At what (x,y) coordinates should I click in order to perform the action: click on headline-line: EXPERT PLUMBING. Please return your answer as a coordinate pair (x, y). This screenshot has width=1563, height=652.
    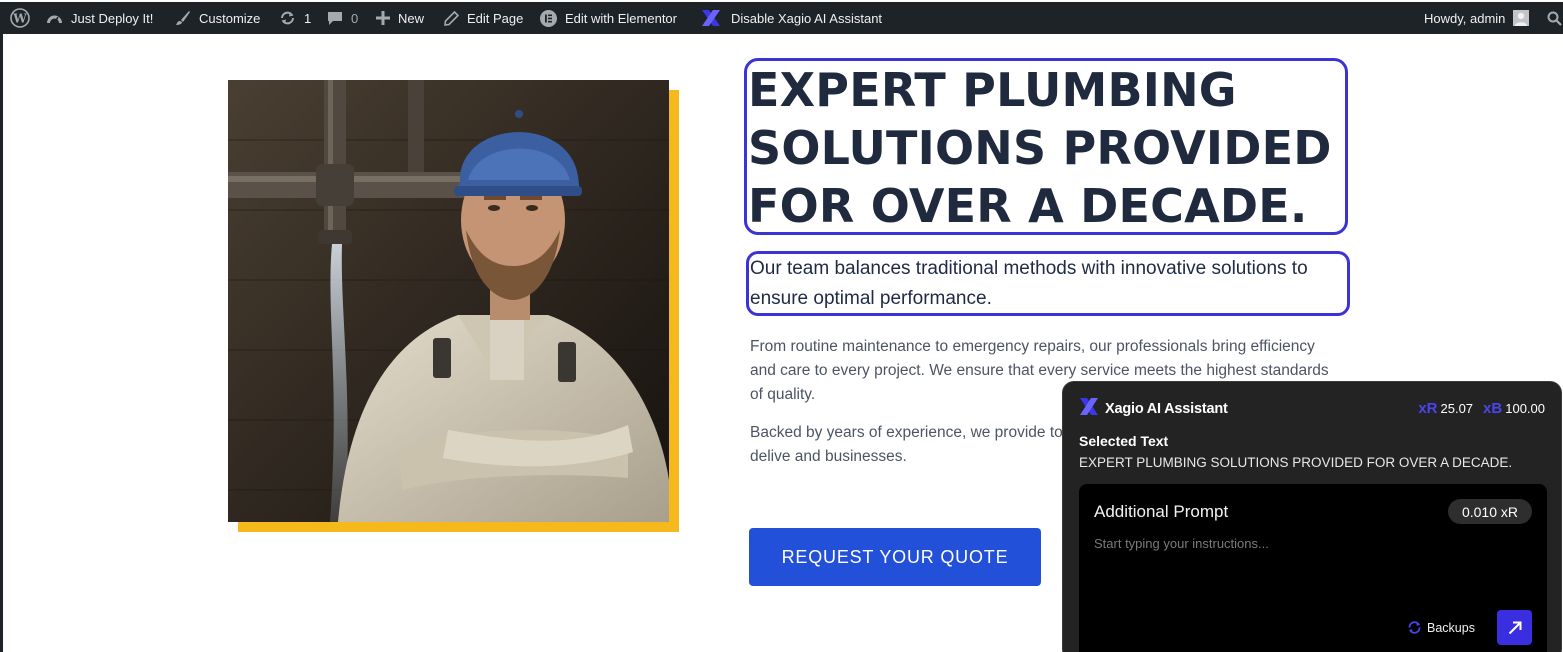
    Looking at the image, I should click on (992, 90).